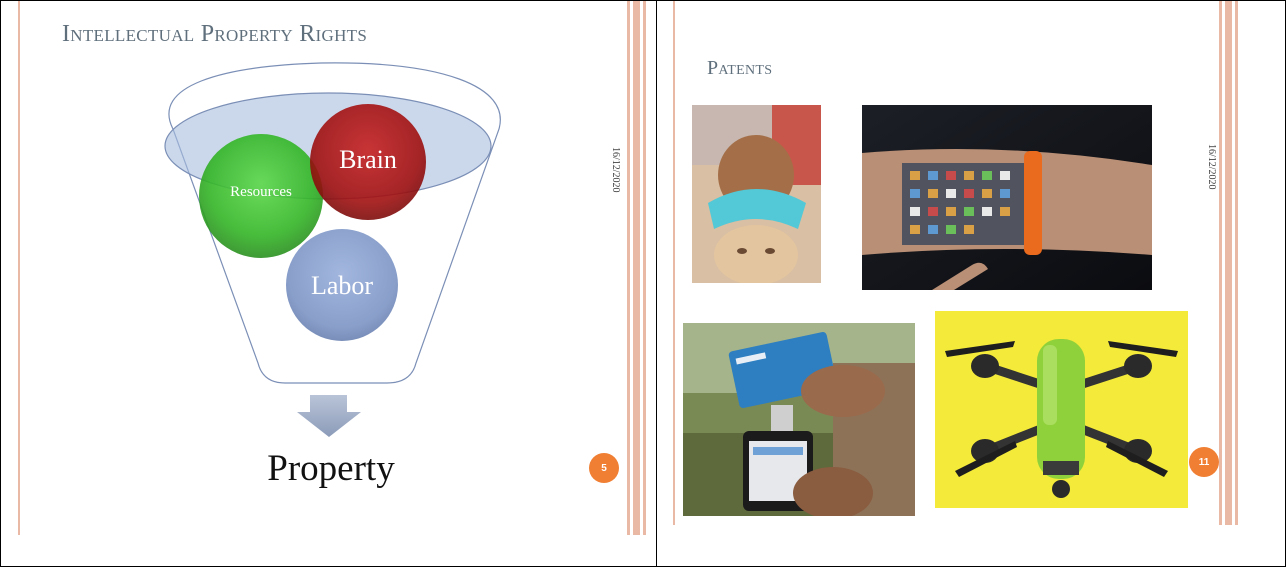 The height and width of the screenshot is (567, 1286). I want to click on resources-label: Resources, so click(261, 192).